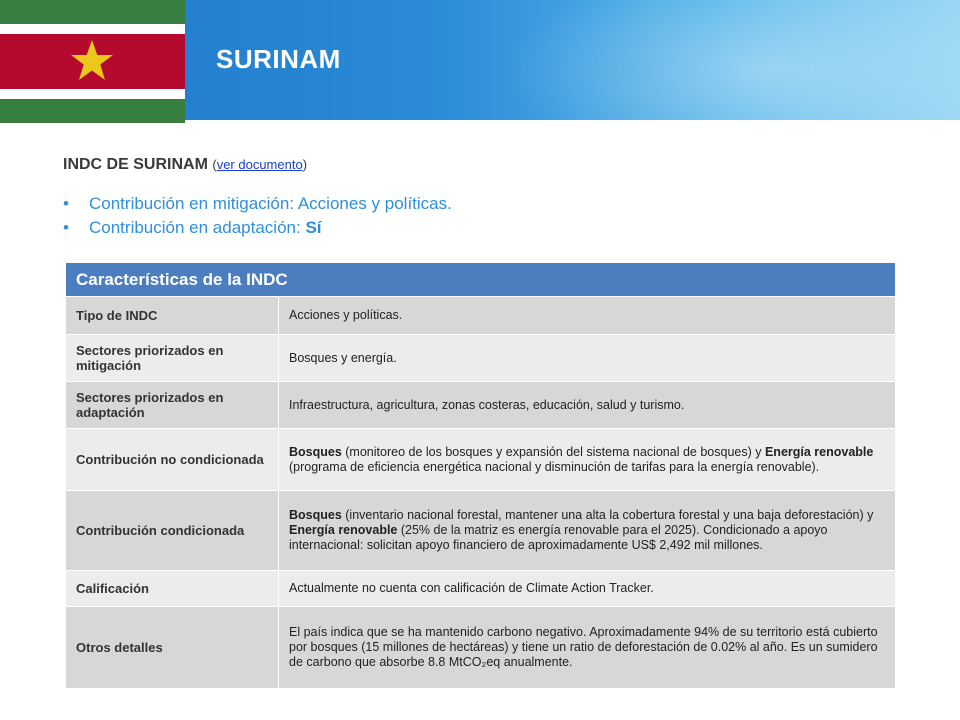  What do you see at coordinates (172, 647) in the screenshot?
I see `row-label: Otros detalles` at bounding box center [172, 647].